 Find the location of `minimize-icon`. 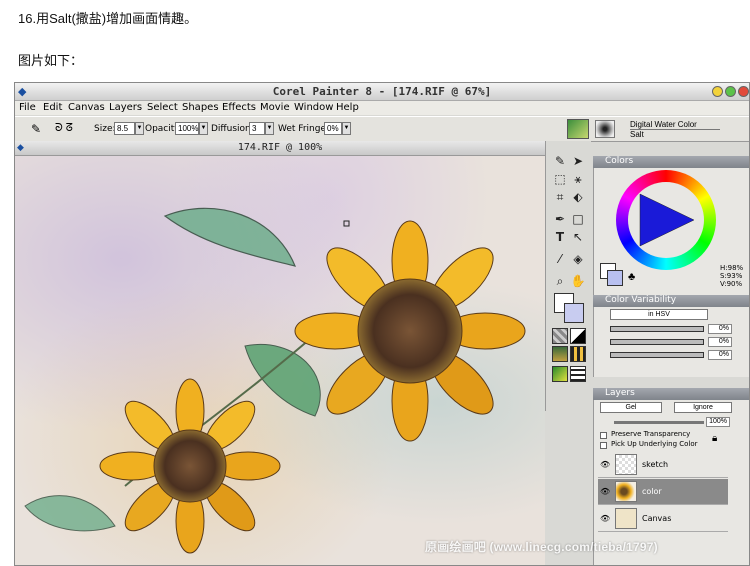

minimize-icon is located at coordinates (717, 91).